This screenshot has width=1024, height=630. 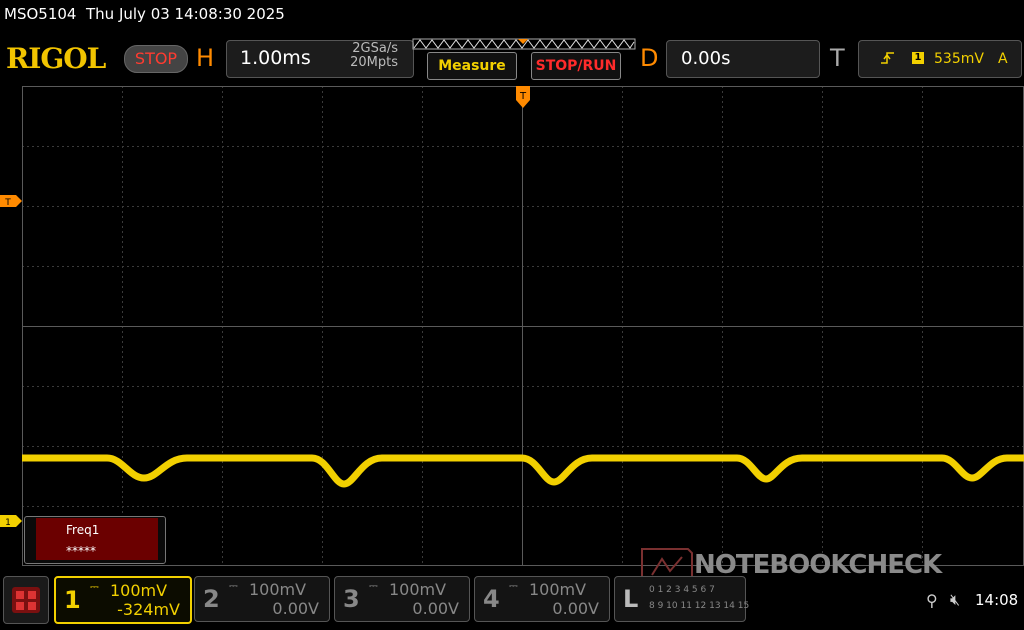 I want to click on run-status-badge: STOP, so click(x=156, y=59).